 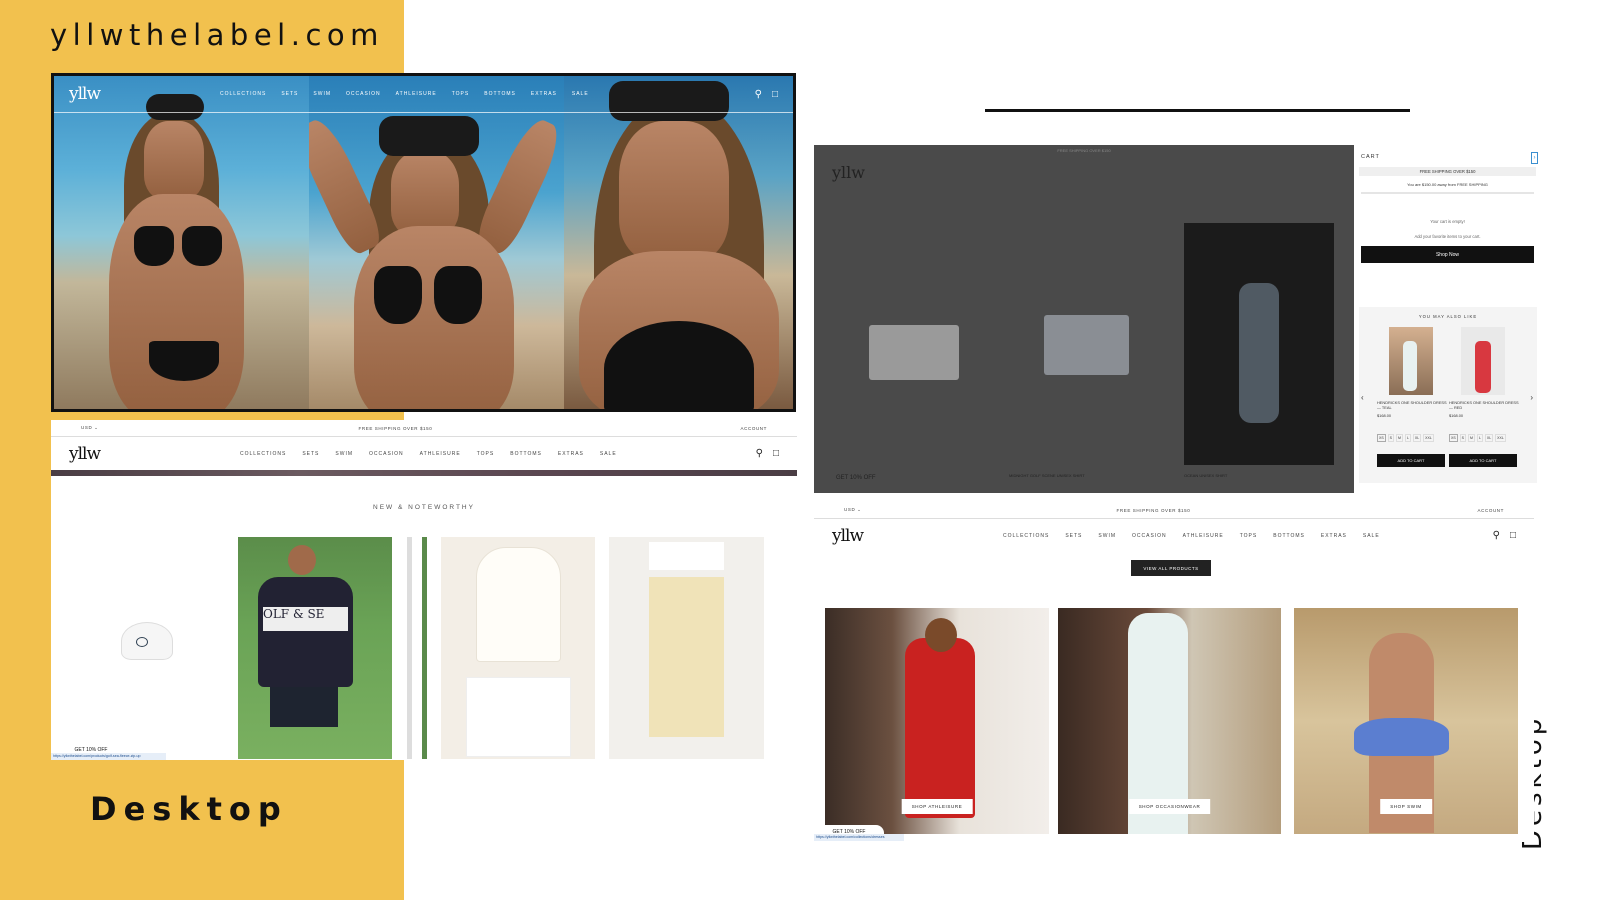 What do you see at coordinates (1259, 344) in the screenshot?
I see `model-photo` at bounding box center [1259, 344].